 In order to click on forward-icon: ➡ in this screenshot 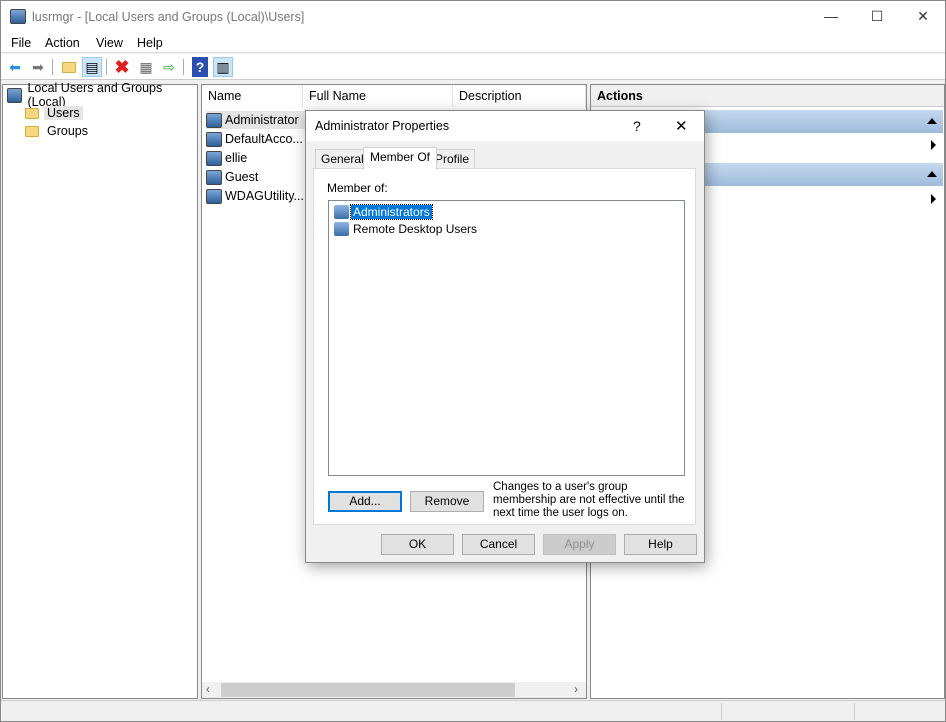, I will do `click(38, 67)`.